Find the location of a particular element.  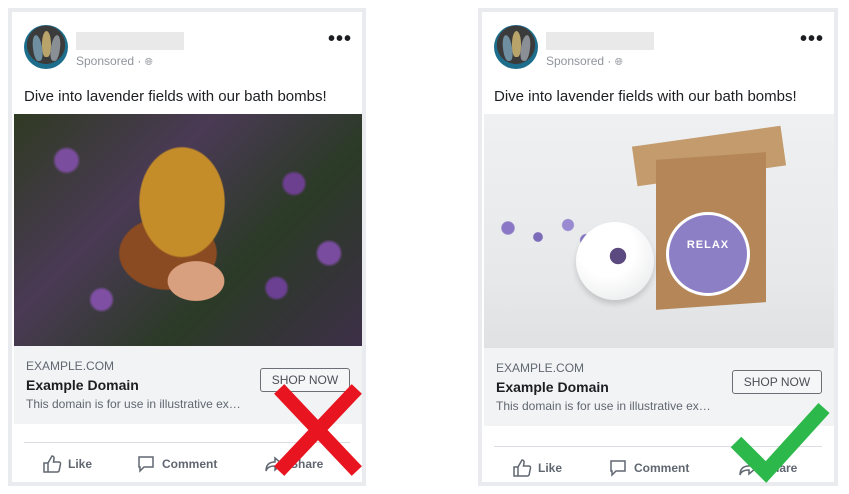

product-label: RELAX is located at coordinates (708, 254).